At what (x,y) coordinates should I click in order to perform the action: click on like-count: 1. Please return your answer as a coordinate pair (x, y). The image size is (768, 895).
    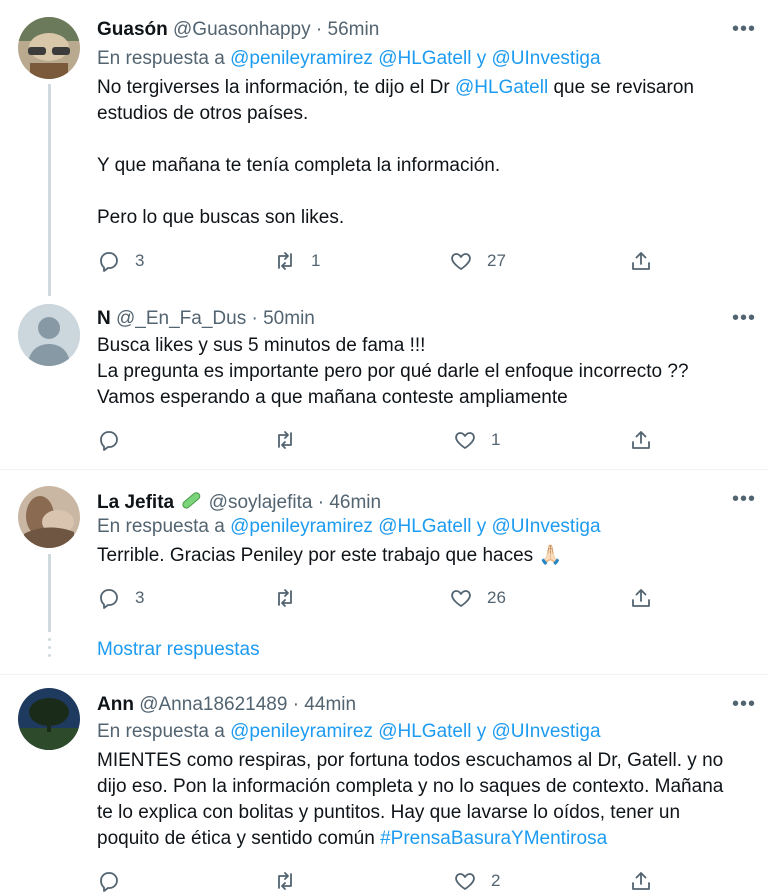
    Looking at the image, I should click on (496, 439).